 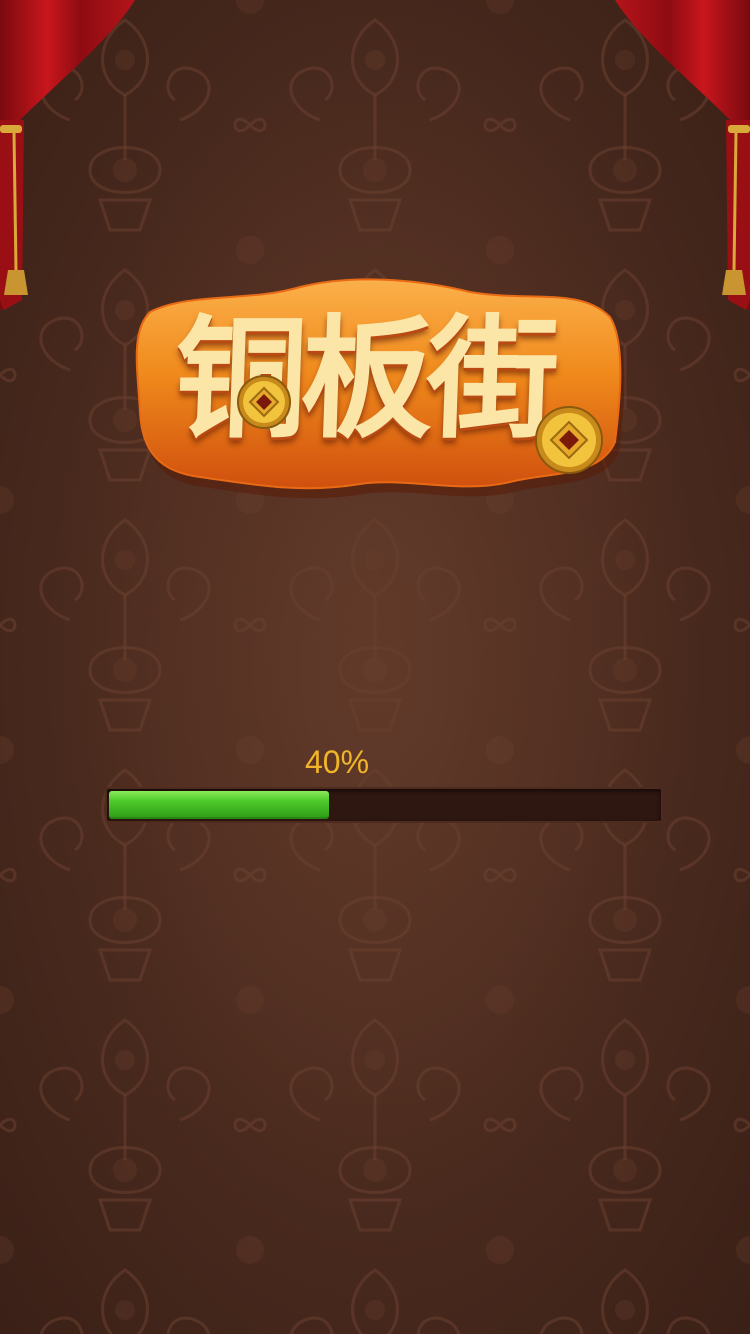 I want to click on red-curtain-right, so click(x=682, y=155).